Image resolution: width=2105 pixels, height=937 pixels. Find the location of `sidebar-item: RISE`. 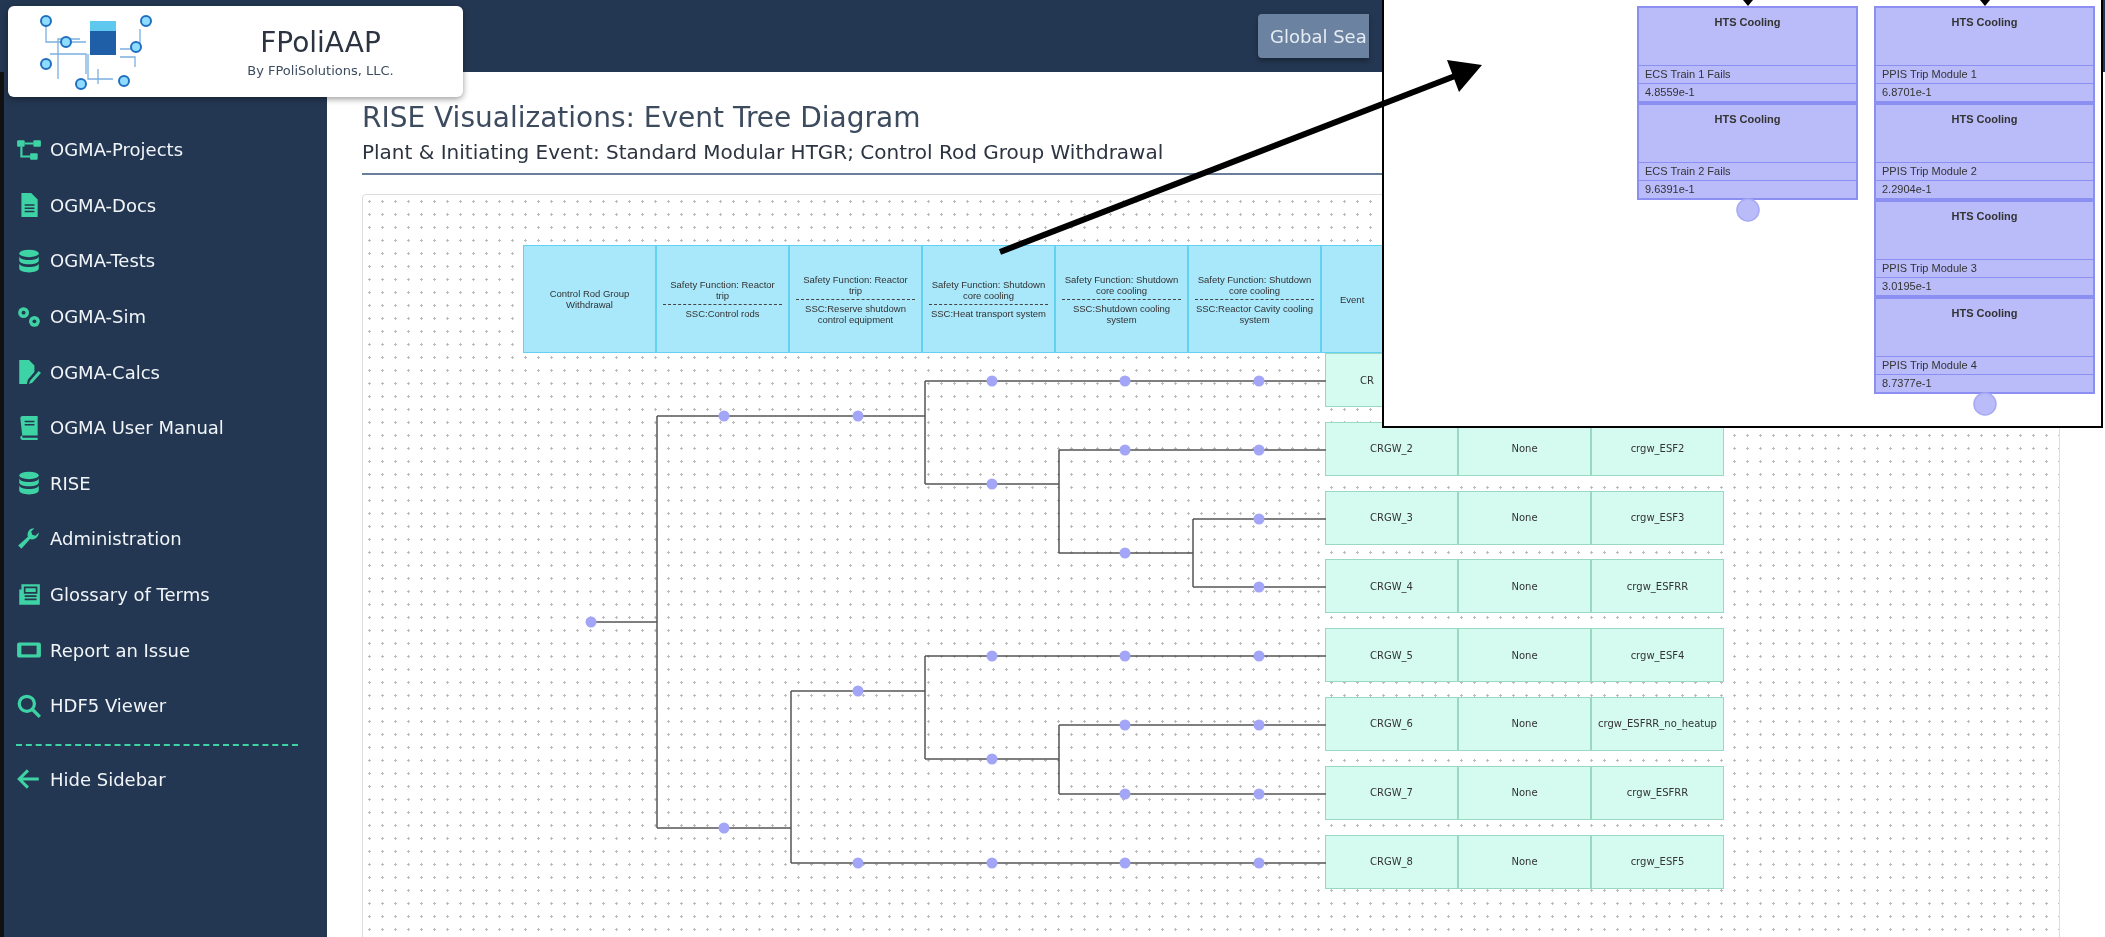

sidebar-item: RISE is located at coordinates (171, 483).